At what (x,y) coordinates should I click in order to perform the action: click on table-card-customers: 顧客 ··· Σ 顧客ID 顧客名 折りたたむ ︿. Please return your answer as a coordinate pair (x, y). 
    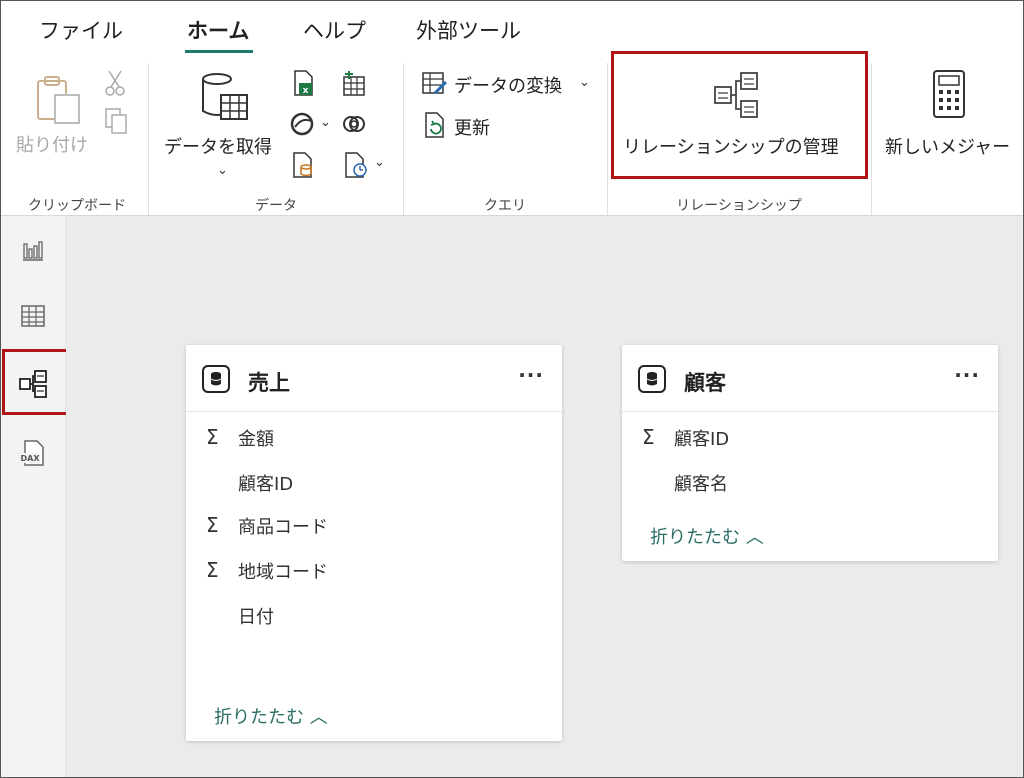
    Looking at the image, I should click on (810, 453).